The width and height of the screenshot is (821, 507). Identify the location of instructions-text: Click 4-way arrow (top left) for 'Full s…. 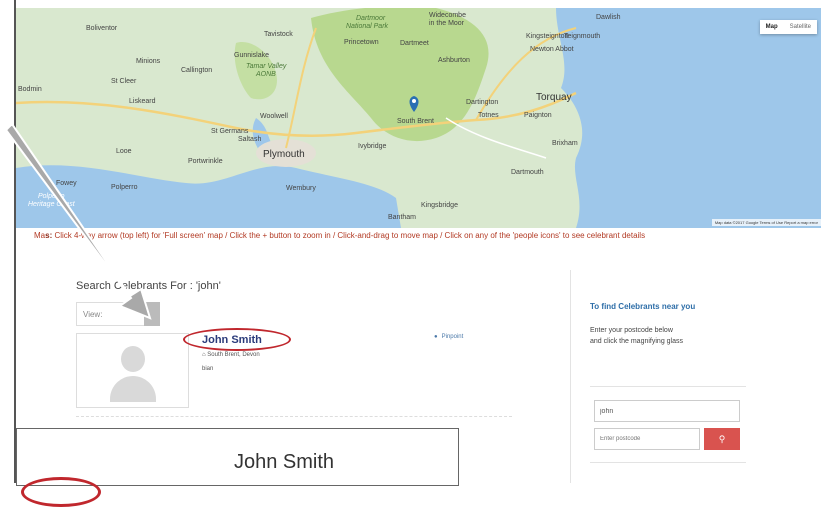
(349, 235).